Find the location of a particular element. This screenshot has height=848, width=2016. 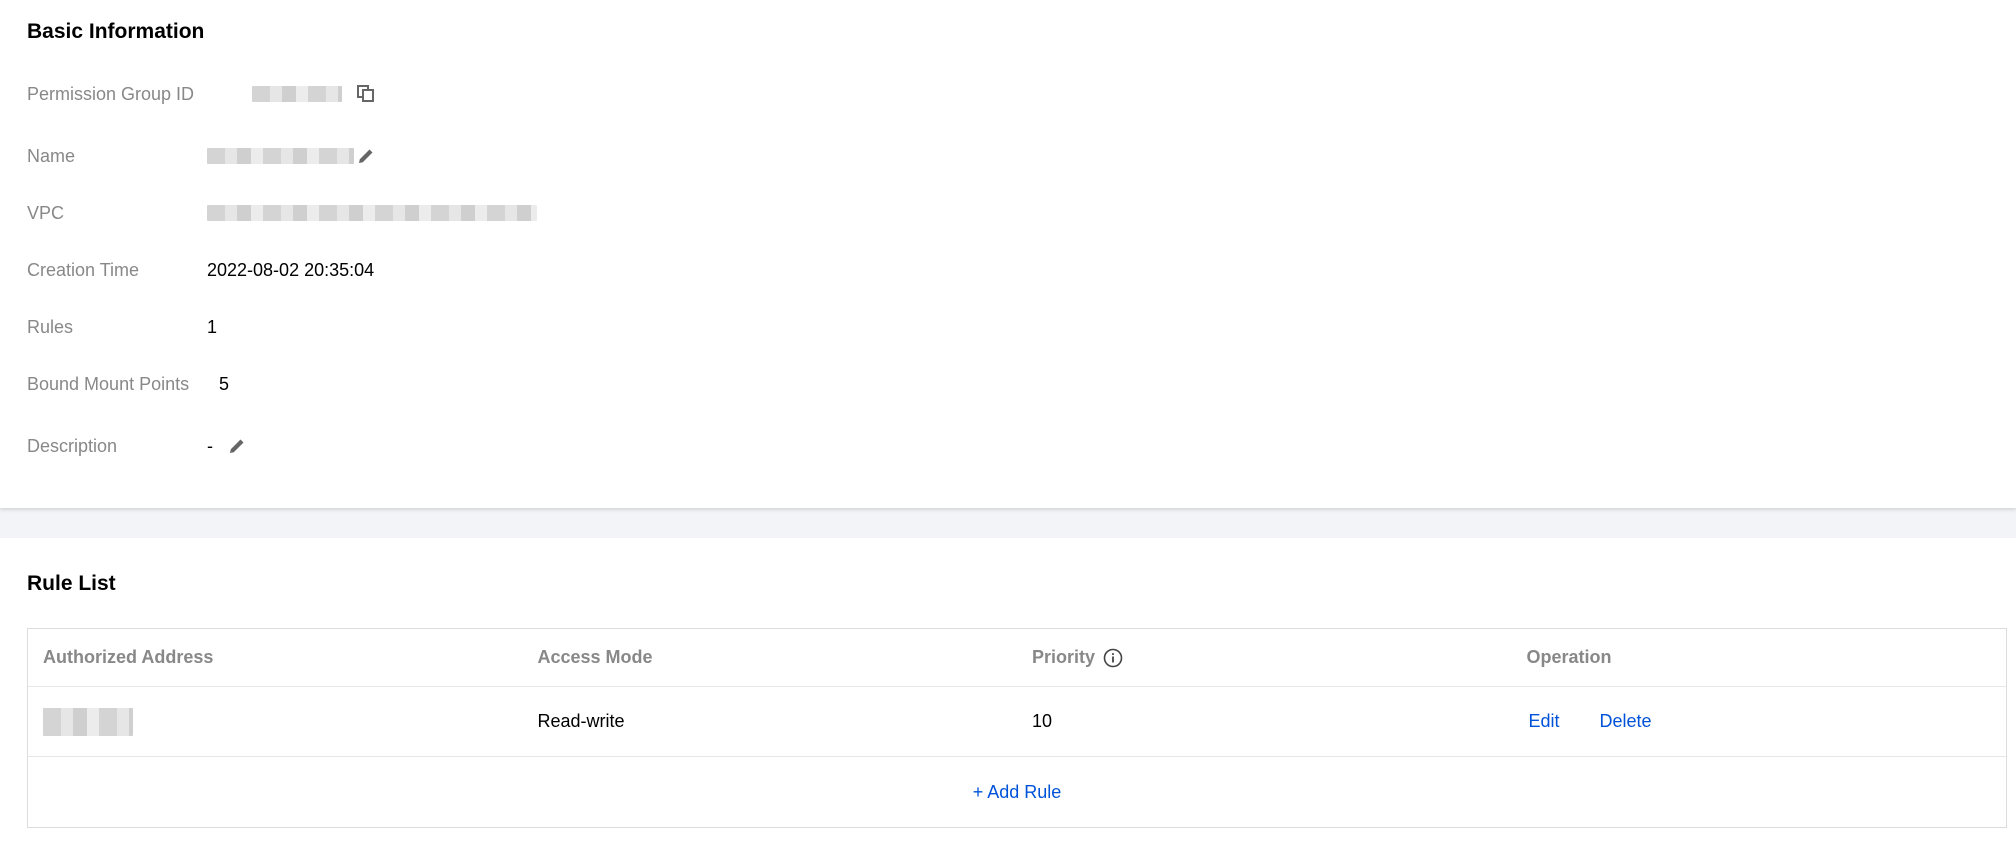

creation-time-row: Creation Time 2022-08-02 20:35:04 is located at coordinates (200, 270).